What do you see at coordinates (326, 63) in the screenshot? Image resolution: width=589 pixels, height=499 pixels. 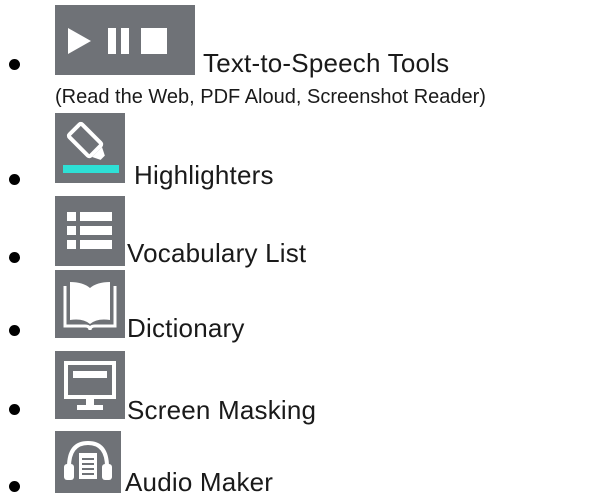 I see `tool-label: Text-to-Speech Tools` at bounding box center [326, 63].